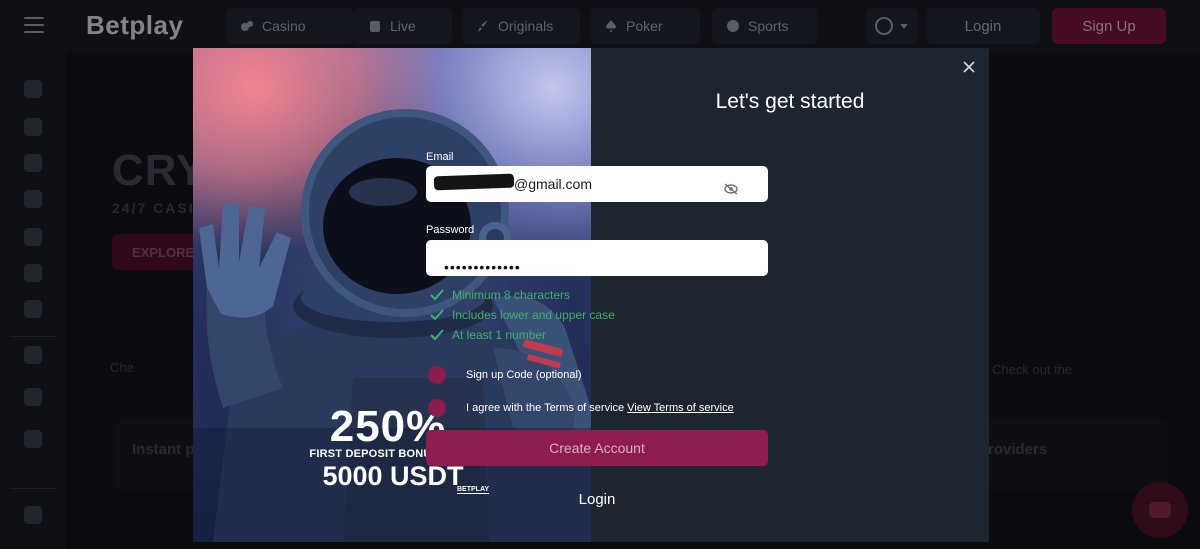 This screenshot has height=549, width=1200. I want to click on modal-title: Let's get started, so click(790, 101).